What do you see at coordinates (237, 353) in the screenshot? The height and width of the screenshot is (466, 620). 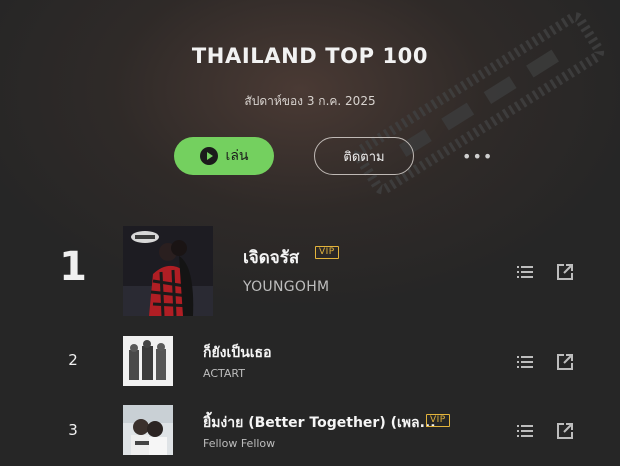 I see `track-title: ก็ยังเป็นเธอ` at bounding box center [237, 353].